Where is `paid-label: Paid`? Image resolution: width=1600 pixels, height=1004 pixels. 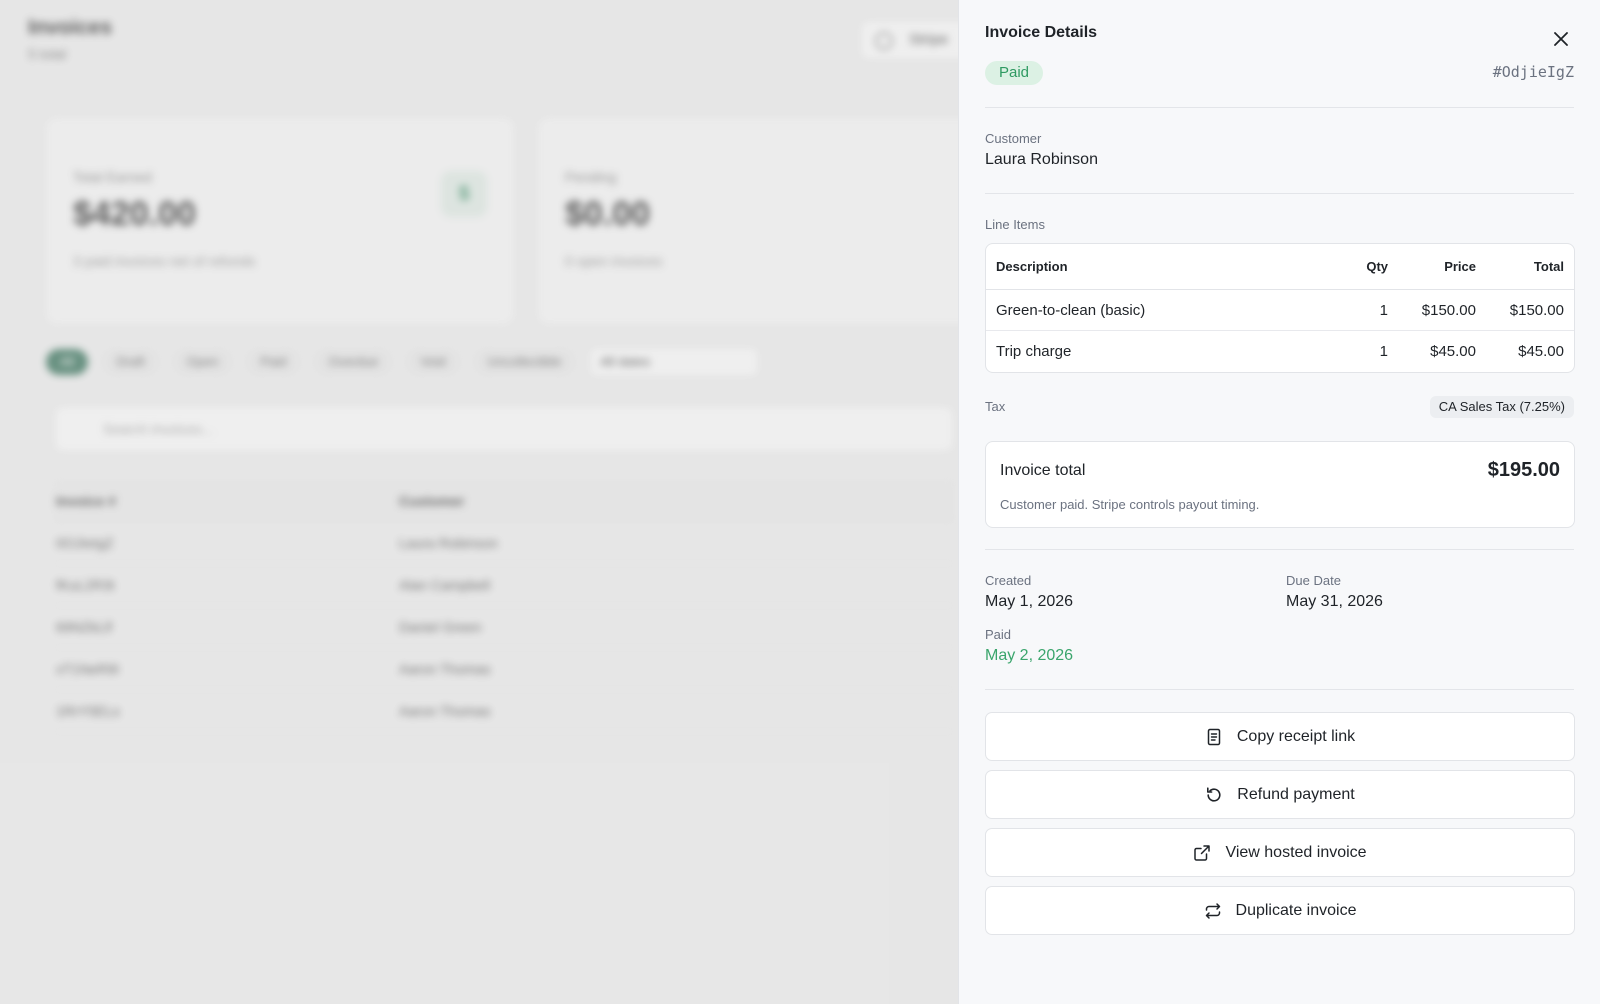 paid-label: Paid is located at coordinates (998, 634).